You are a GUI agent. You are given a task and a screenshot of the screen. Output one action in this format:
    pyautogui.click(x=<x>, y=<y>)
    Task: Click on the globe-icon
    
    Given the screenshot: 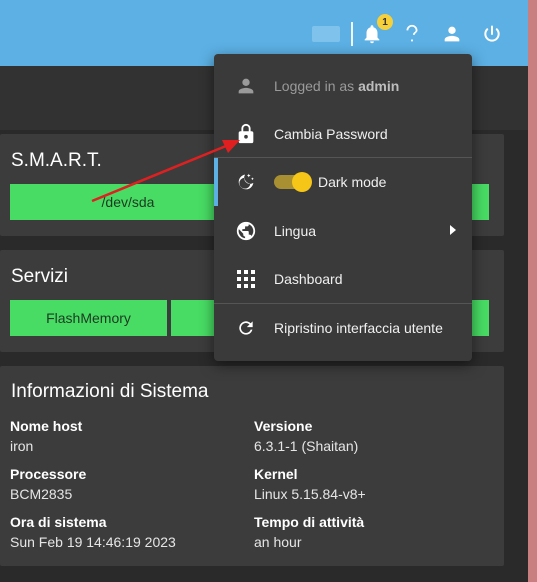 What is the action you would take?
    pyautogui.click(x=246, y=231)
    